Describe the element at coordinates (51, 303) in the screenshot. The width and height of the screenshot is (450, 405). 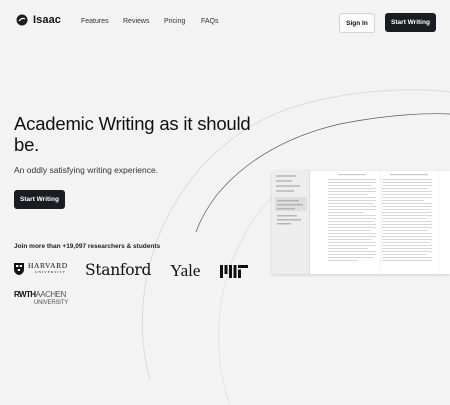
I see `rwth-university: UNIVERSITY` at that location.